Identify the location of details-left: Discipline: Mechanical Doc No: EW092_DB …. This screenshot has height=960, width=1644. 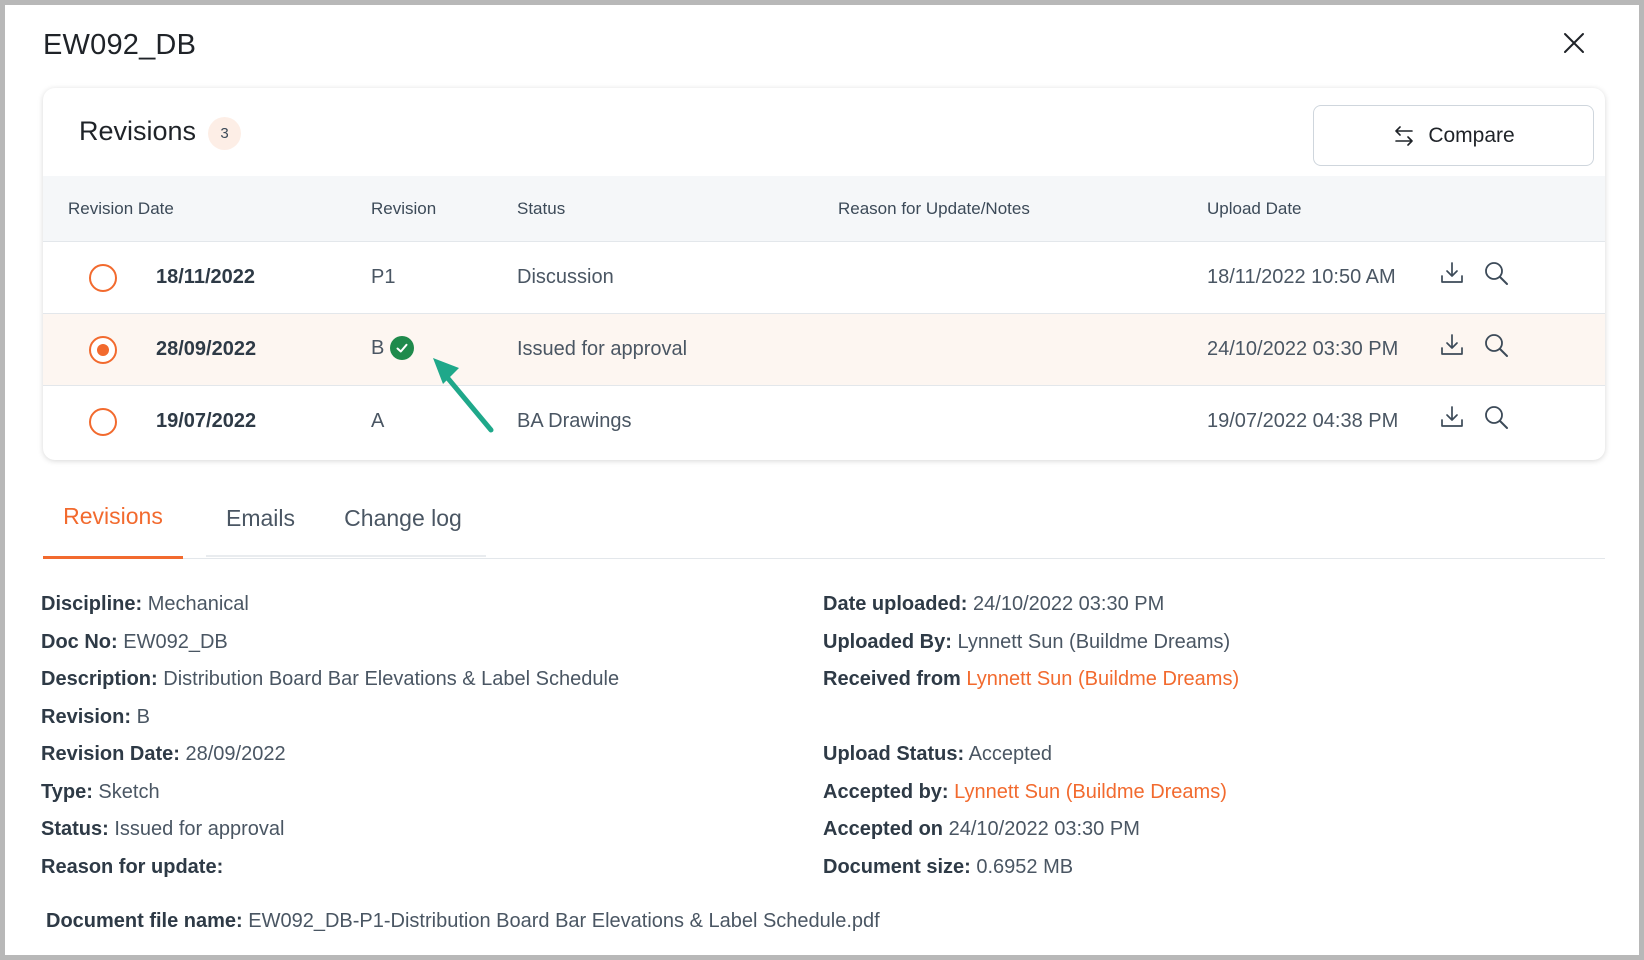
(330, 743).